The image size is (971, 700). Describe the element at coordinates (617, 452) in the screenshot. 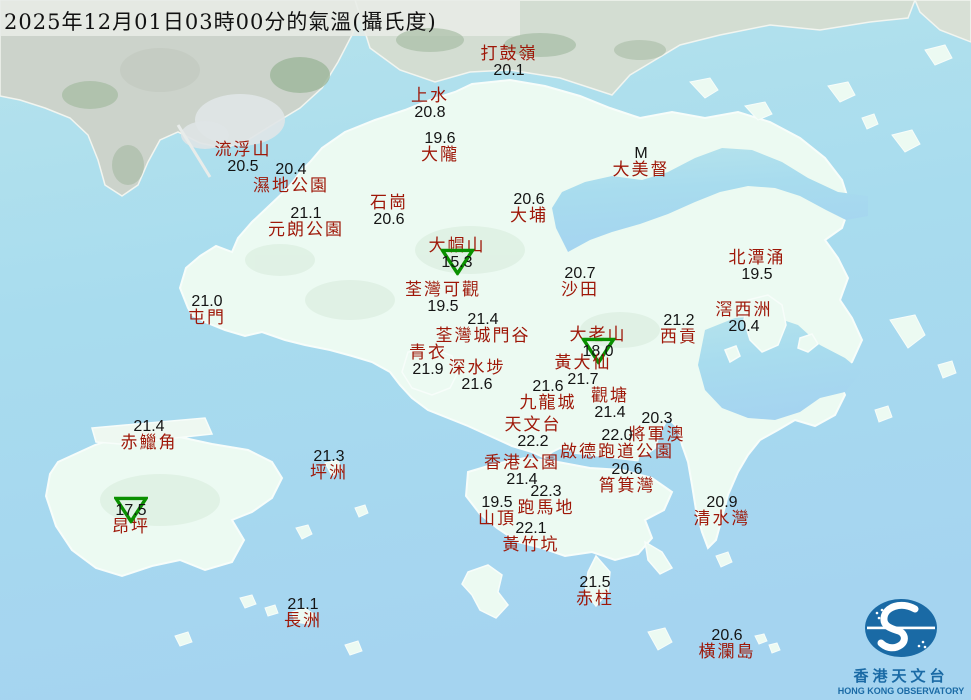

I see `station-name-label: 啟德跑道公園` at that location.